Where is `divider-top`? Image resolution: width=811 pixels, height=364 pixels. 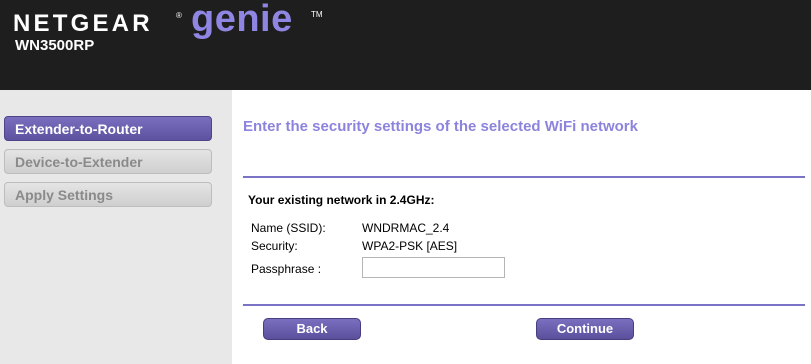
divider-top is located at coordinates (524, 177).